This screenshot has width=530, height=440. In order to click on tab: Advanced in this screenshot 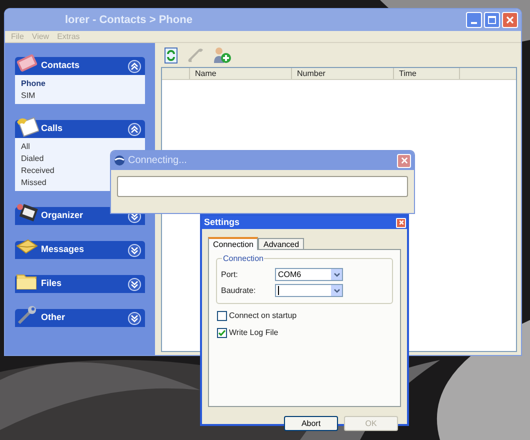, I will do `click(281, 243)`.